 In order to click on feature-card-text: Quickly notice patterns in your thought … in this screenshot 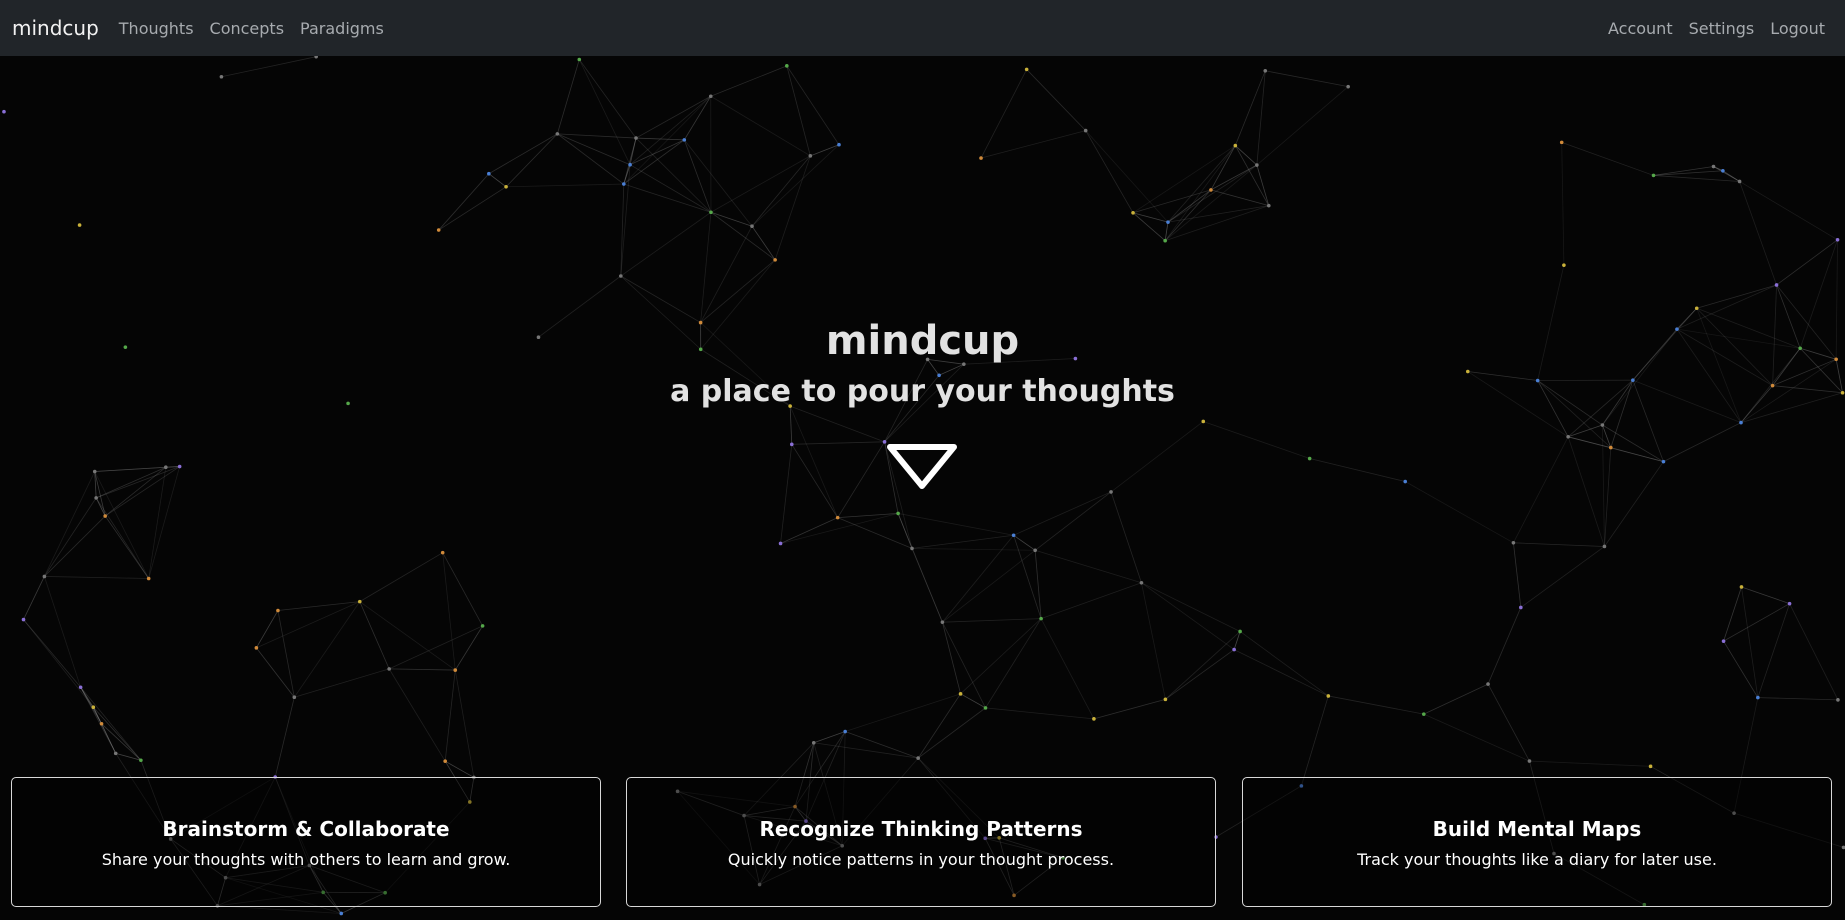, I will do `click(921, 859)`.